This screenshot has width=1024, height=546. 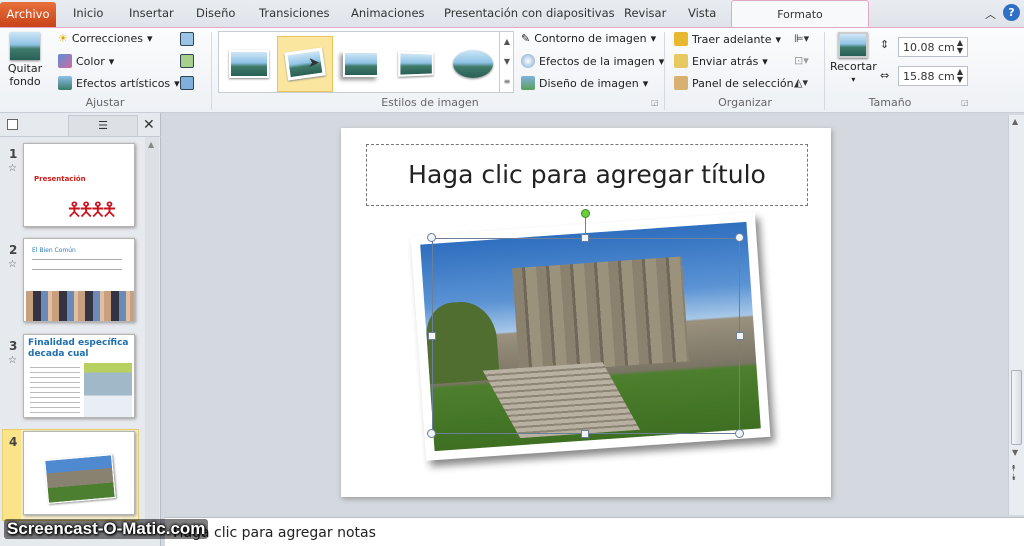 What do you see at coordinates (152, 332) in the screenshot?
I see `panel-scrollbar: ▲` at bounding box center [152, 332].